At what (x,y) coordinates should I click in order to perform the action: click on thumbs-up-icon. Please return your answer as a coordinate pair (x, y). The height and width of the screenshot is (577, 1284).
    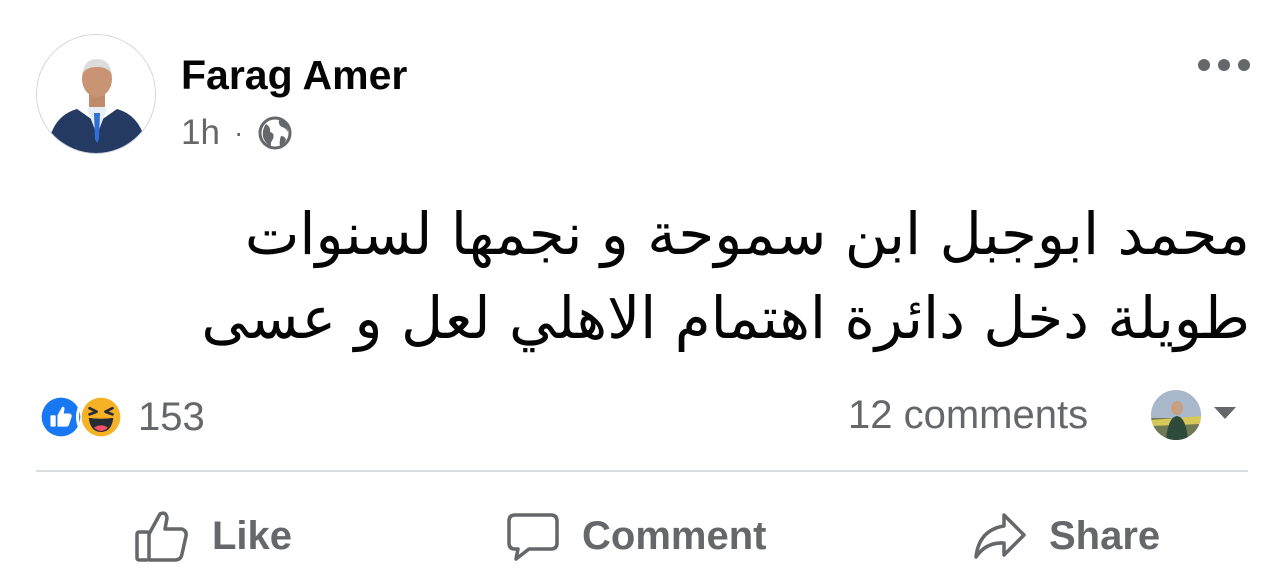
    Looking at the image, I should click on (161, 536).